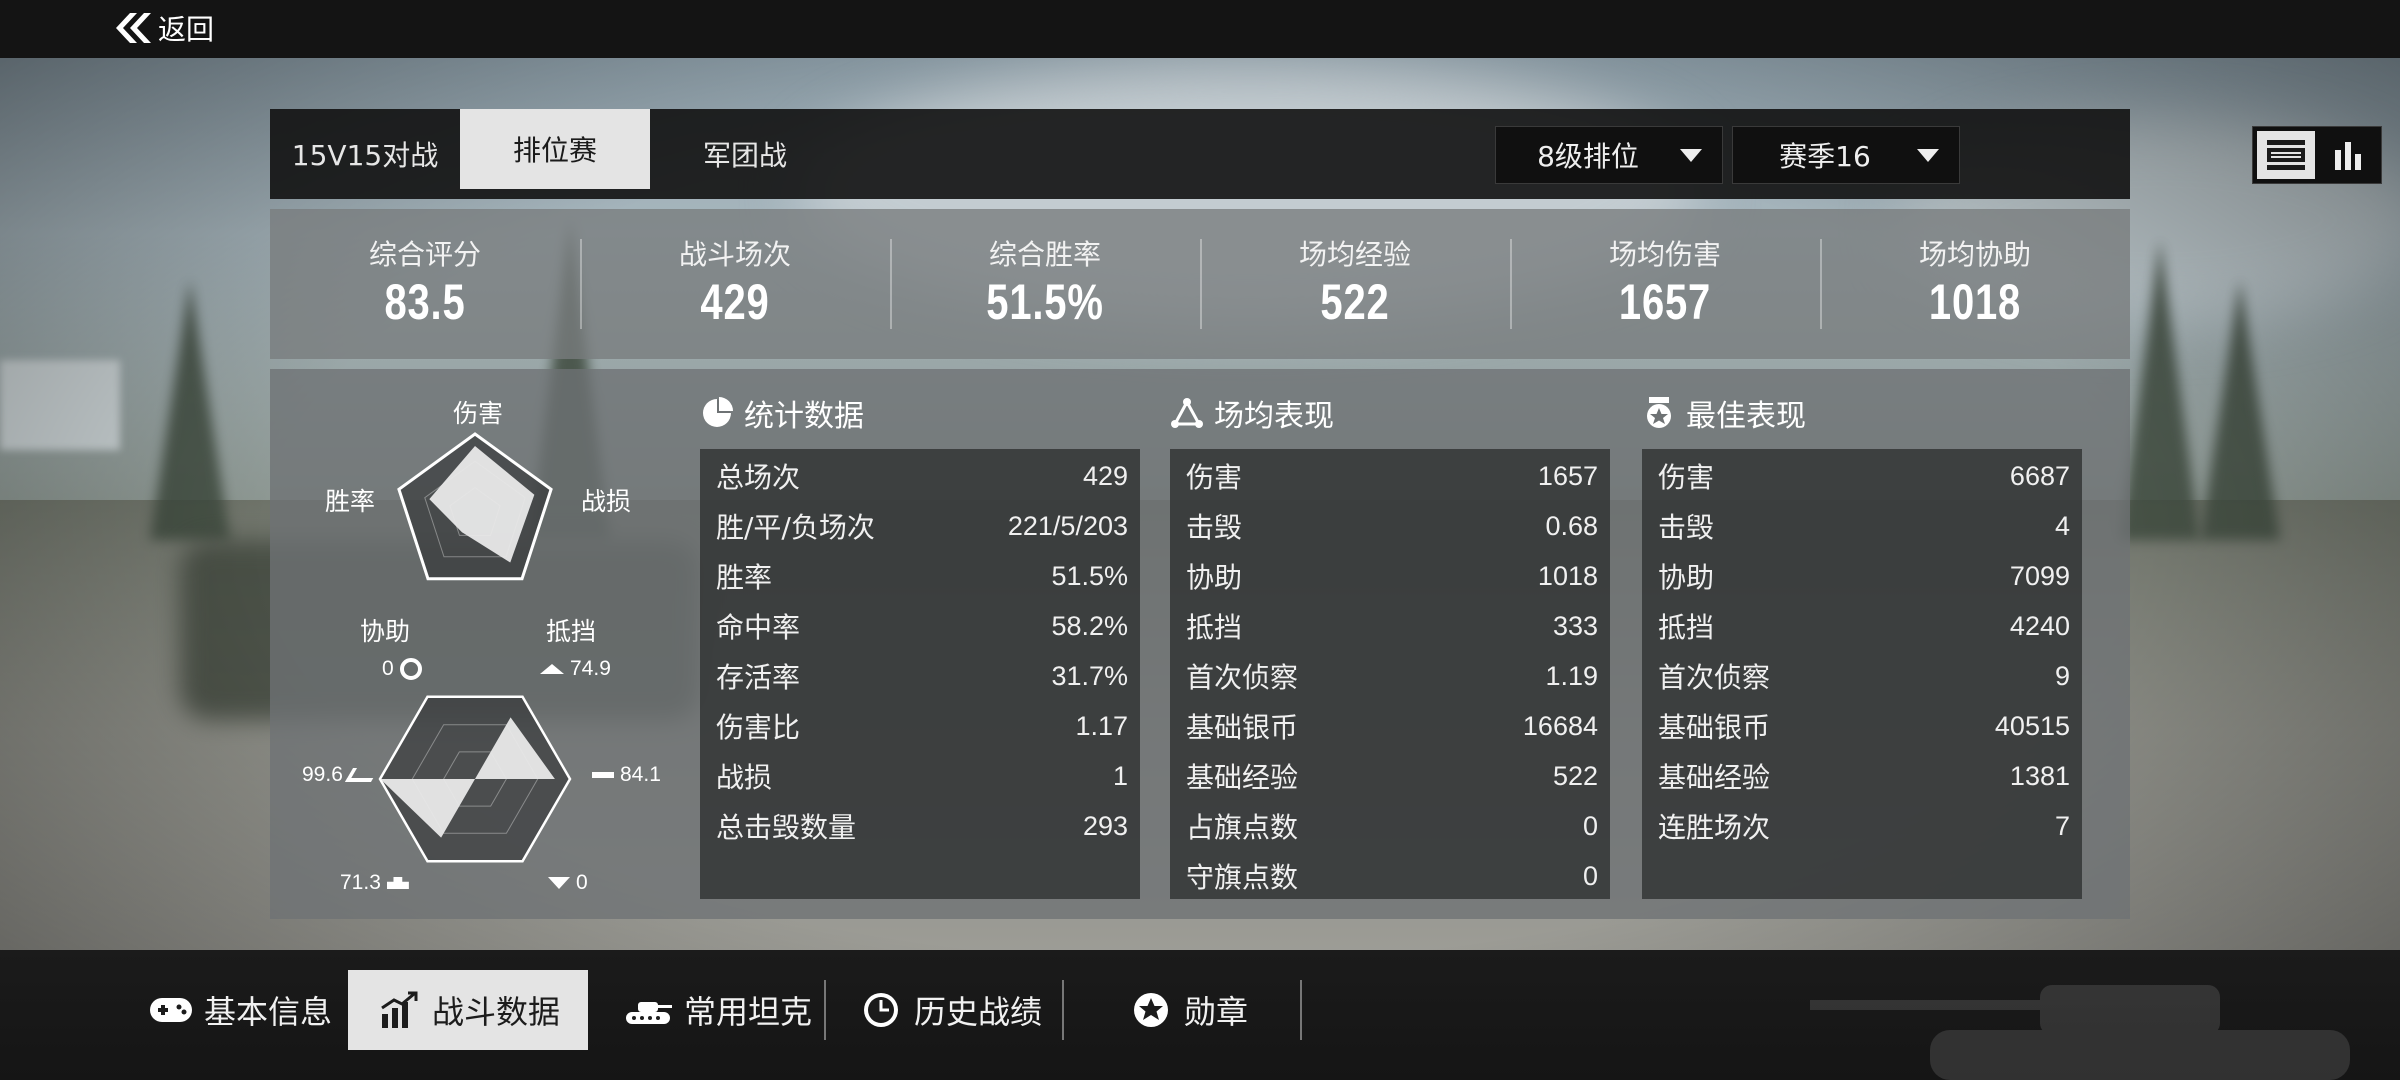  Describe the element at coordinates (1714, 727) in the screenshot. I see `row-label: 基础银币` at that location.